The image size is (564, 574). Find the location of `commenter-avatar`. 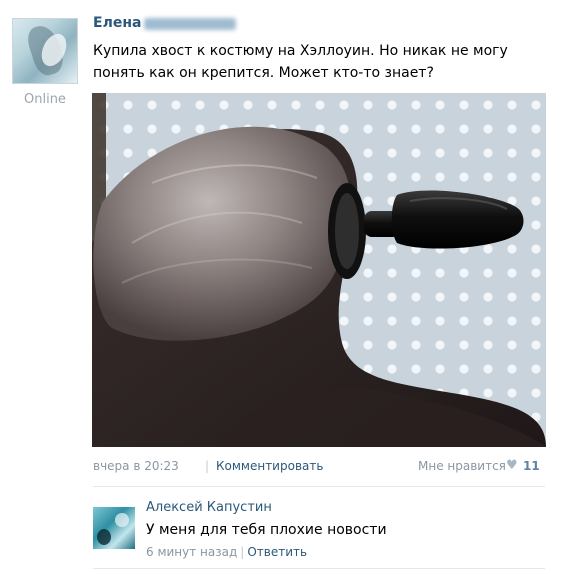

commenter-avatar is located at coordinates (114, 528).